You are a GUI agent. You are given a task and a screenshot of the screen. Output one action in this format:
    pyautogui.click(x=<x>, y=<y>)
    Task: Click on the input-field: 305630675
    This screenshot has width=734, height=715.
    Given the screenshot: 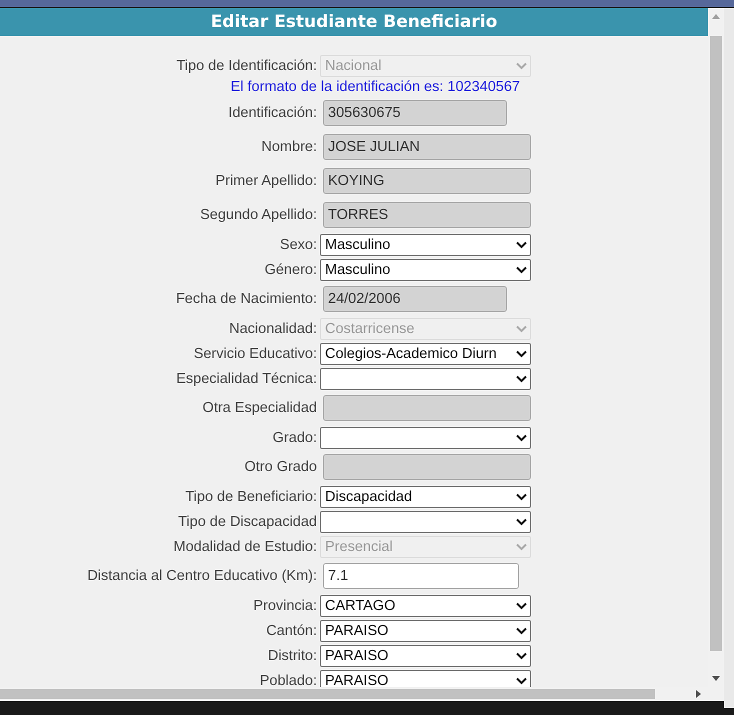 What is the action you would take?
    pyautogui.click(x=415, y=113)
    